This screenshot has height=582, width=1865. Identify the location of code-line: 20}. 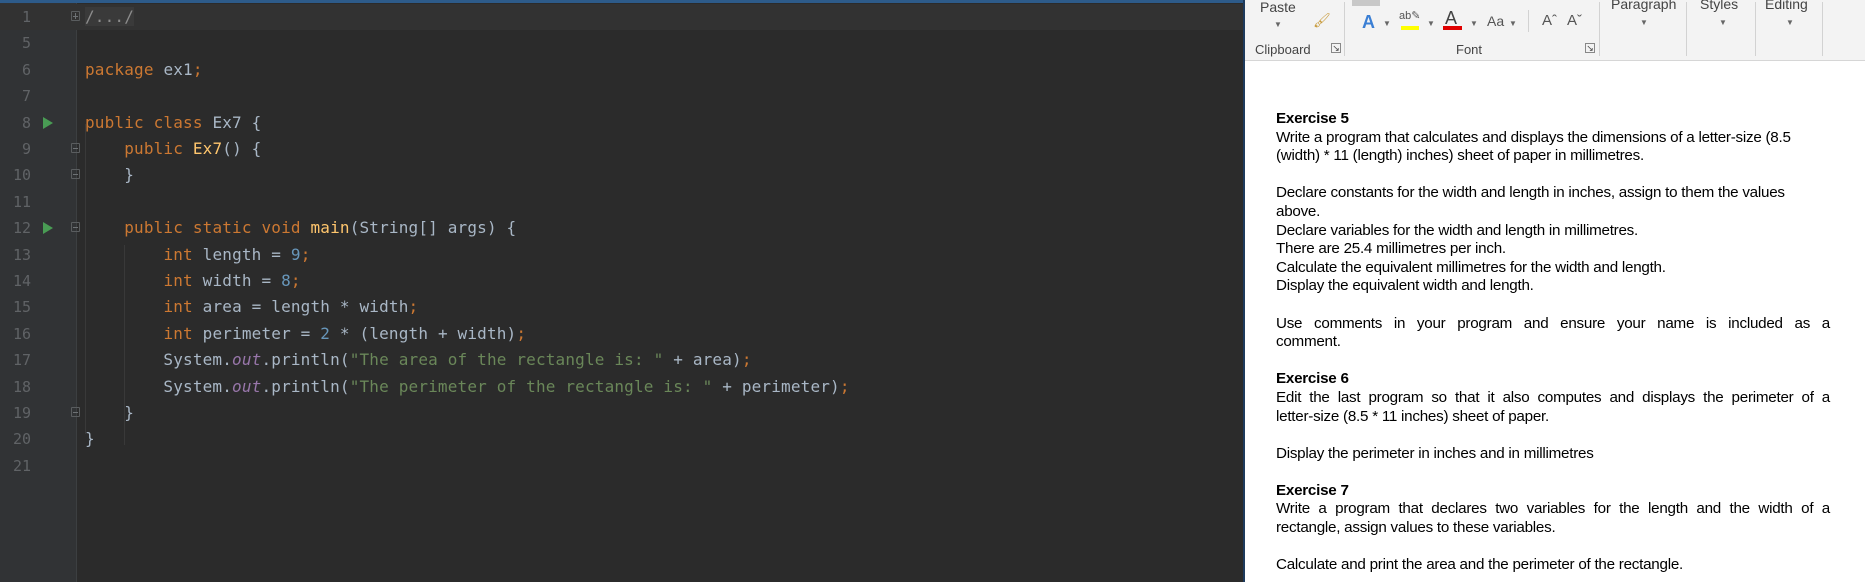
(621, 439).